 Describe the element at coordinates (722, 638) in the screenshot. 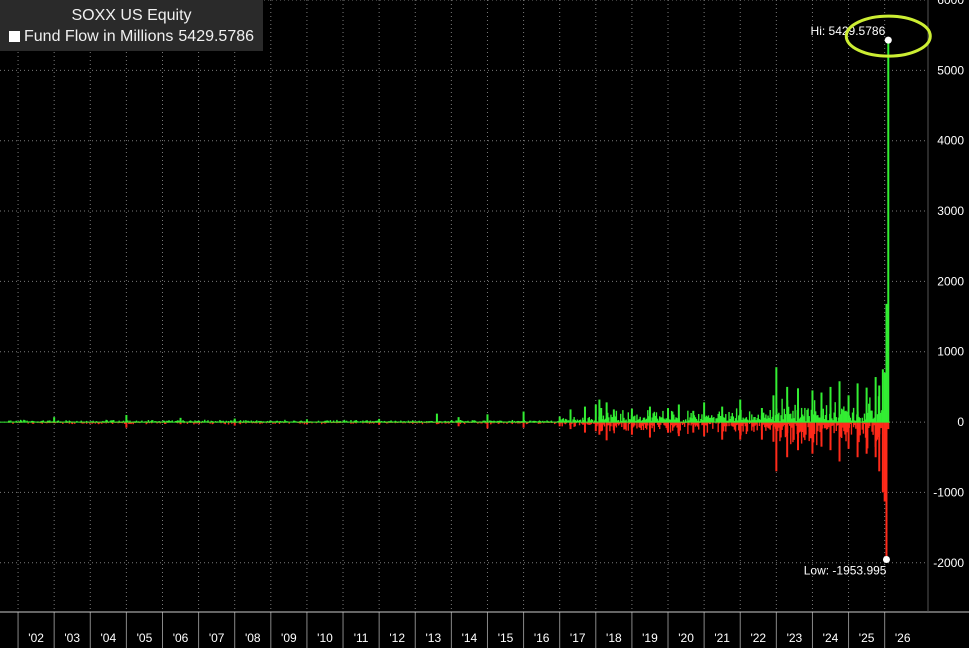

I see `x-tick-label: '21` at that location.